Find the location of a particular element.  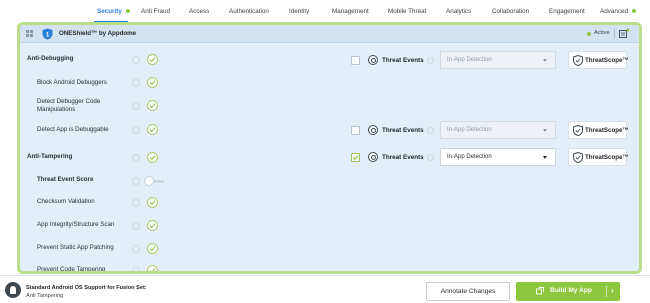

tab-label: Management is located at coordinates (350, 11).